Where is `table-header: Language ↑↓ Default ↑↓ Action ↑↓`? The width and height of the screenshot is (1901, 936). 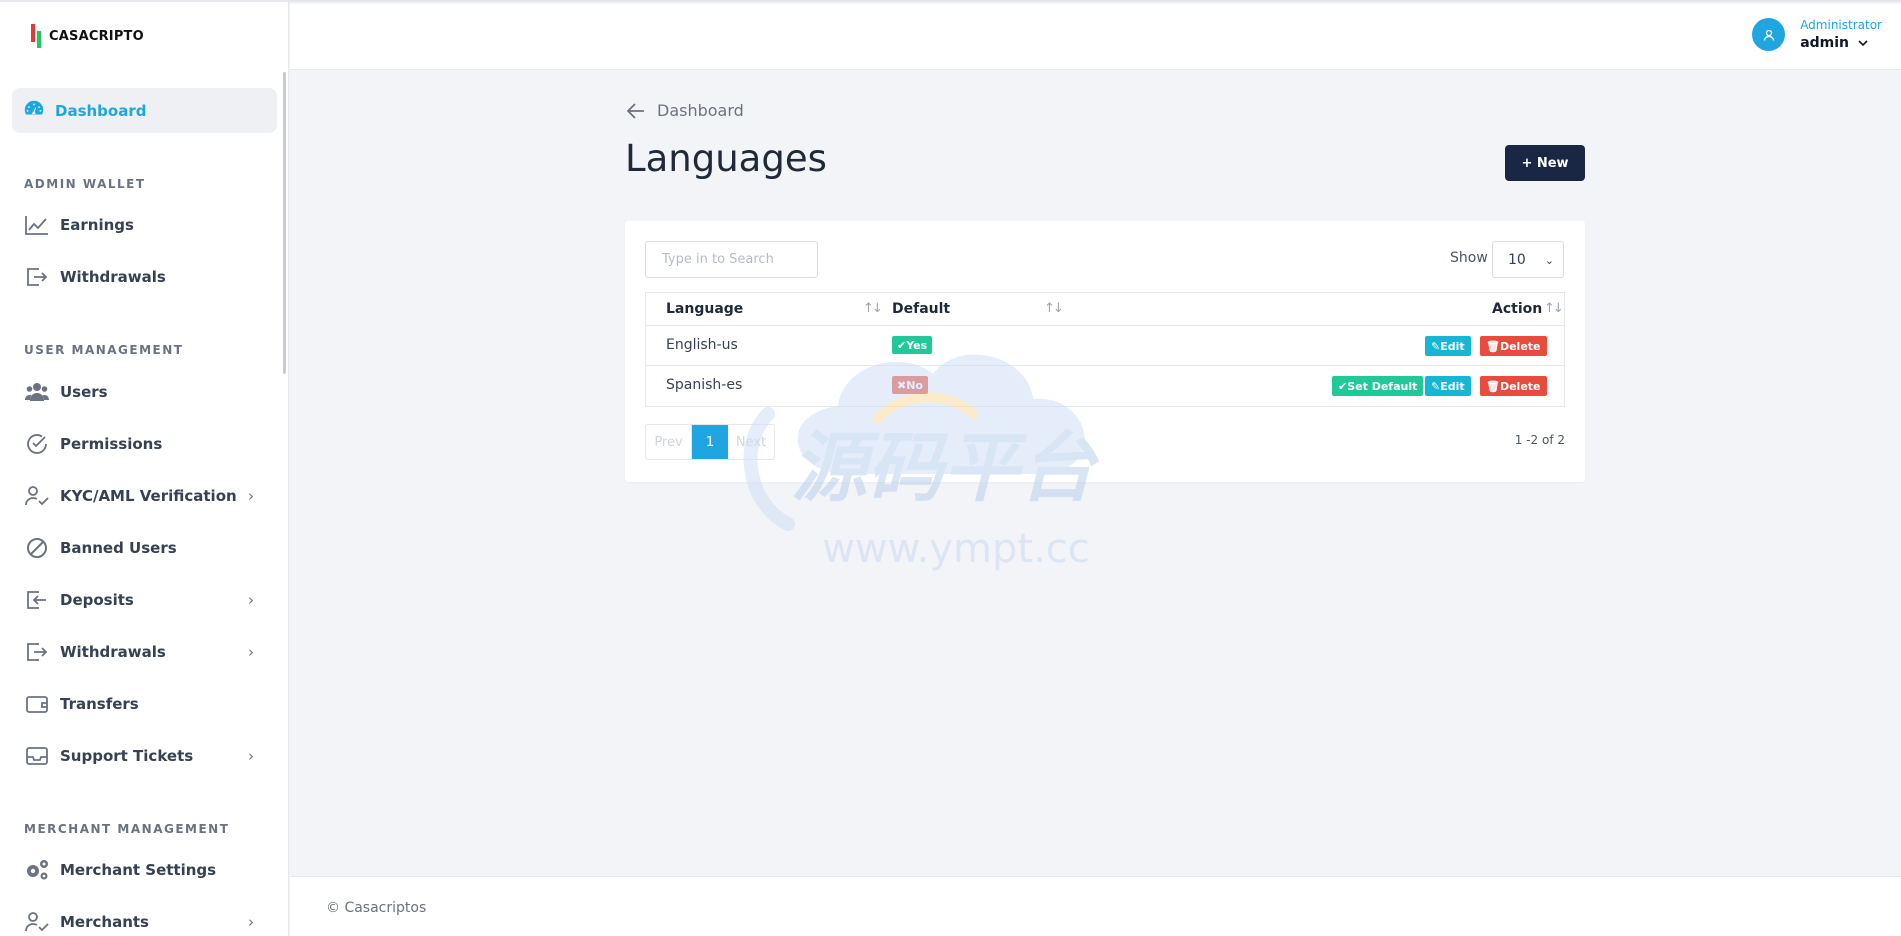
table-header: Language ↑↓ Default ↑↓ Action ↑↓ is located at coordinates (1105, 309).